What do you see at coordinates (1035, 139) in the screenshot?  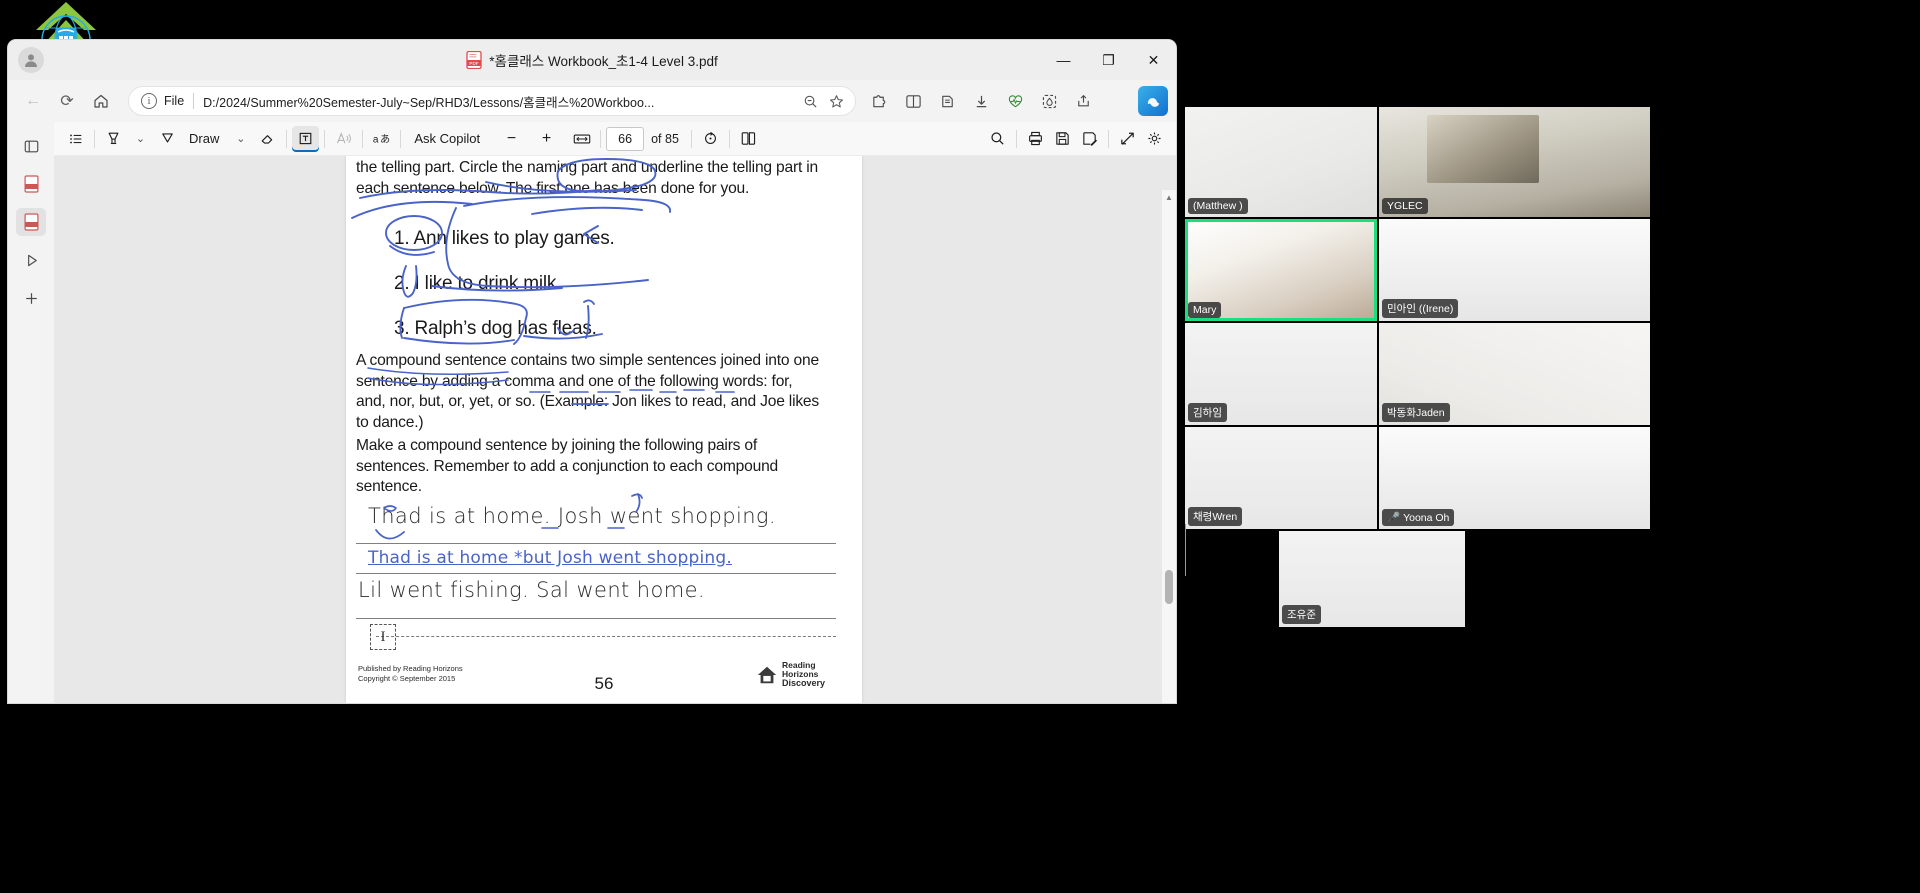 I see `print-button` at bounding box center [1035, 139].